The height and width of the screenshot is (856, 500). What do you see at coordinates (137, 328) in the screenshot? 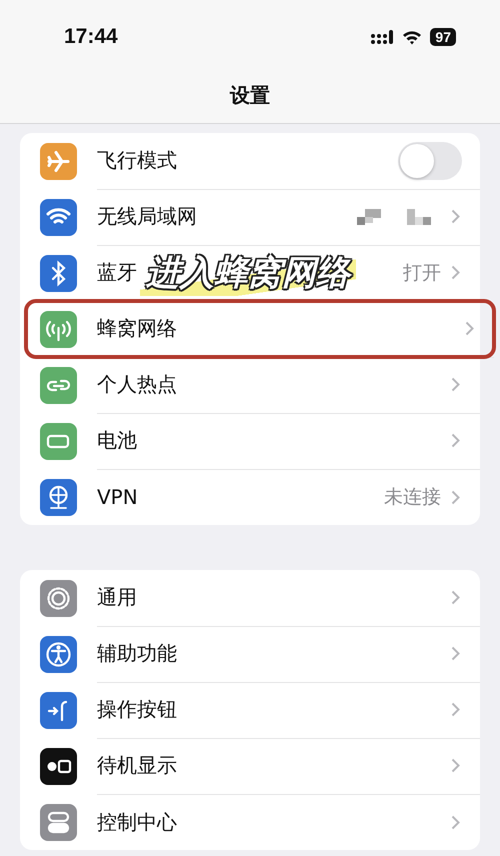
I see `row-label: 蜂窝网络` at bounding box center [137, 328].